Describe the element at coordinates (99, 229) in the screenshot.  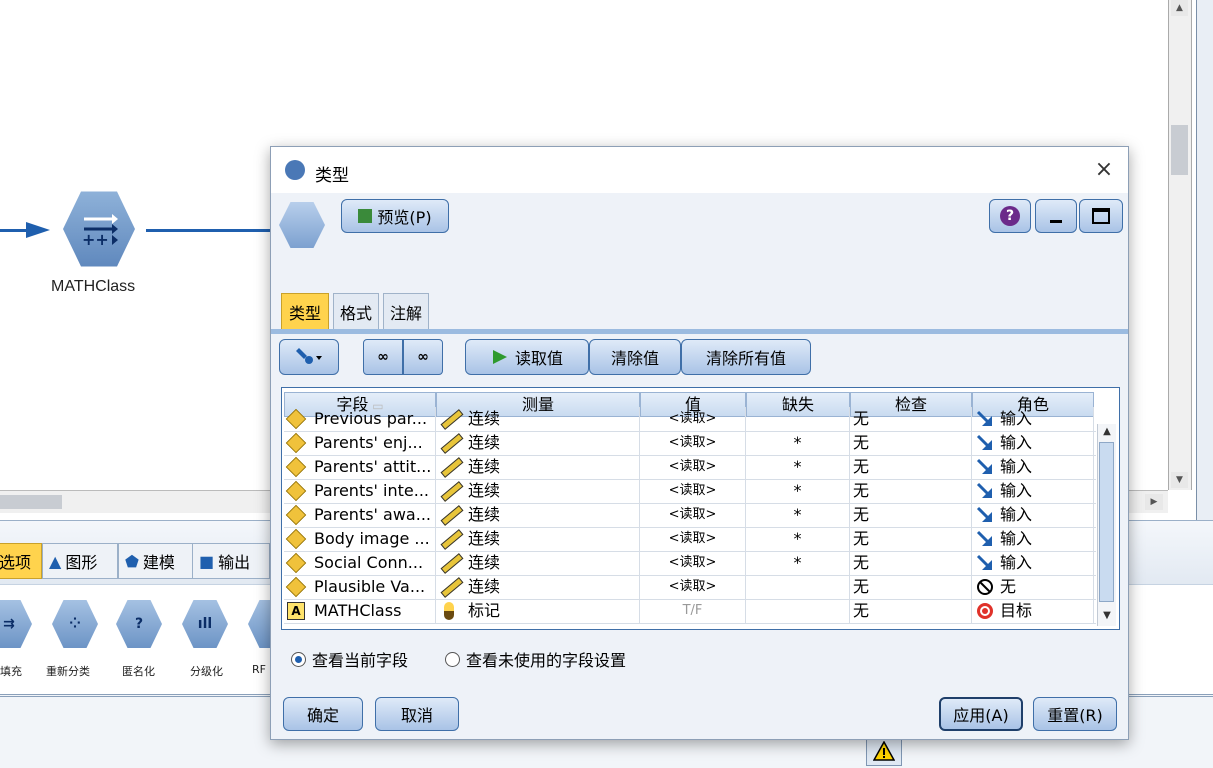
I see `type-node: ++` at that location.